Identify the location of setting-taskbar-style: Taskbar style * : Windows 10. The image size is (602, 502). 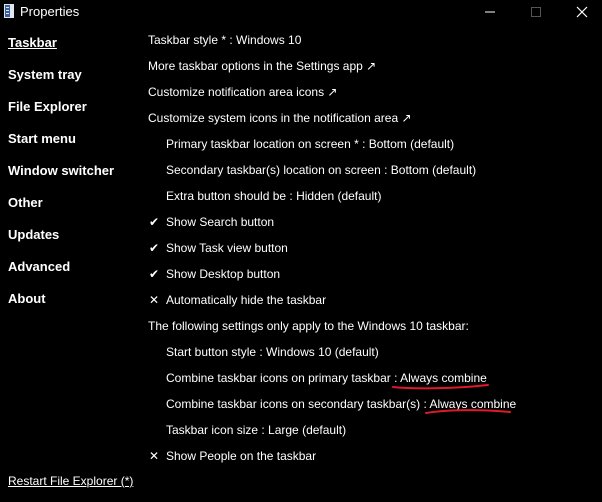
(224, 40).